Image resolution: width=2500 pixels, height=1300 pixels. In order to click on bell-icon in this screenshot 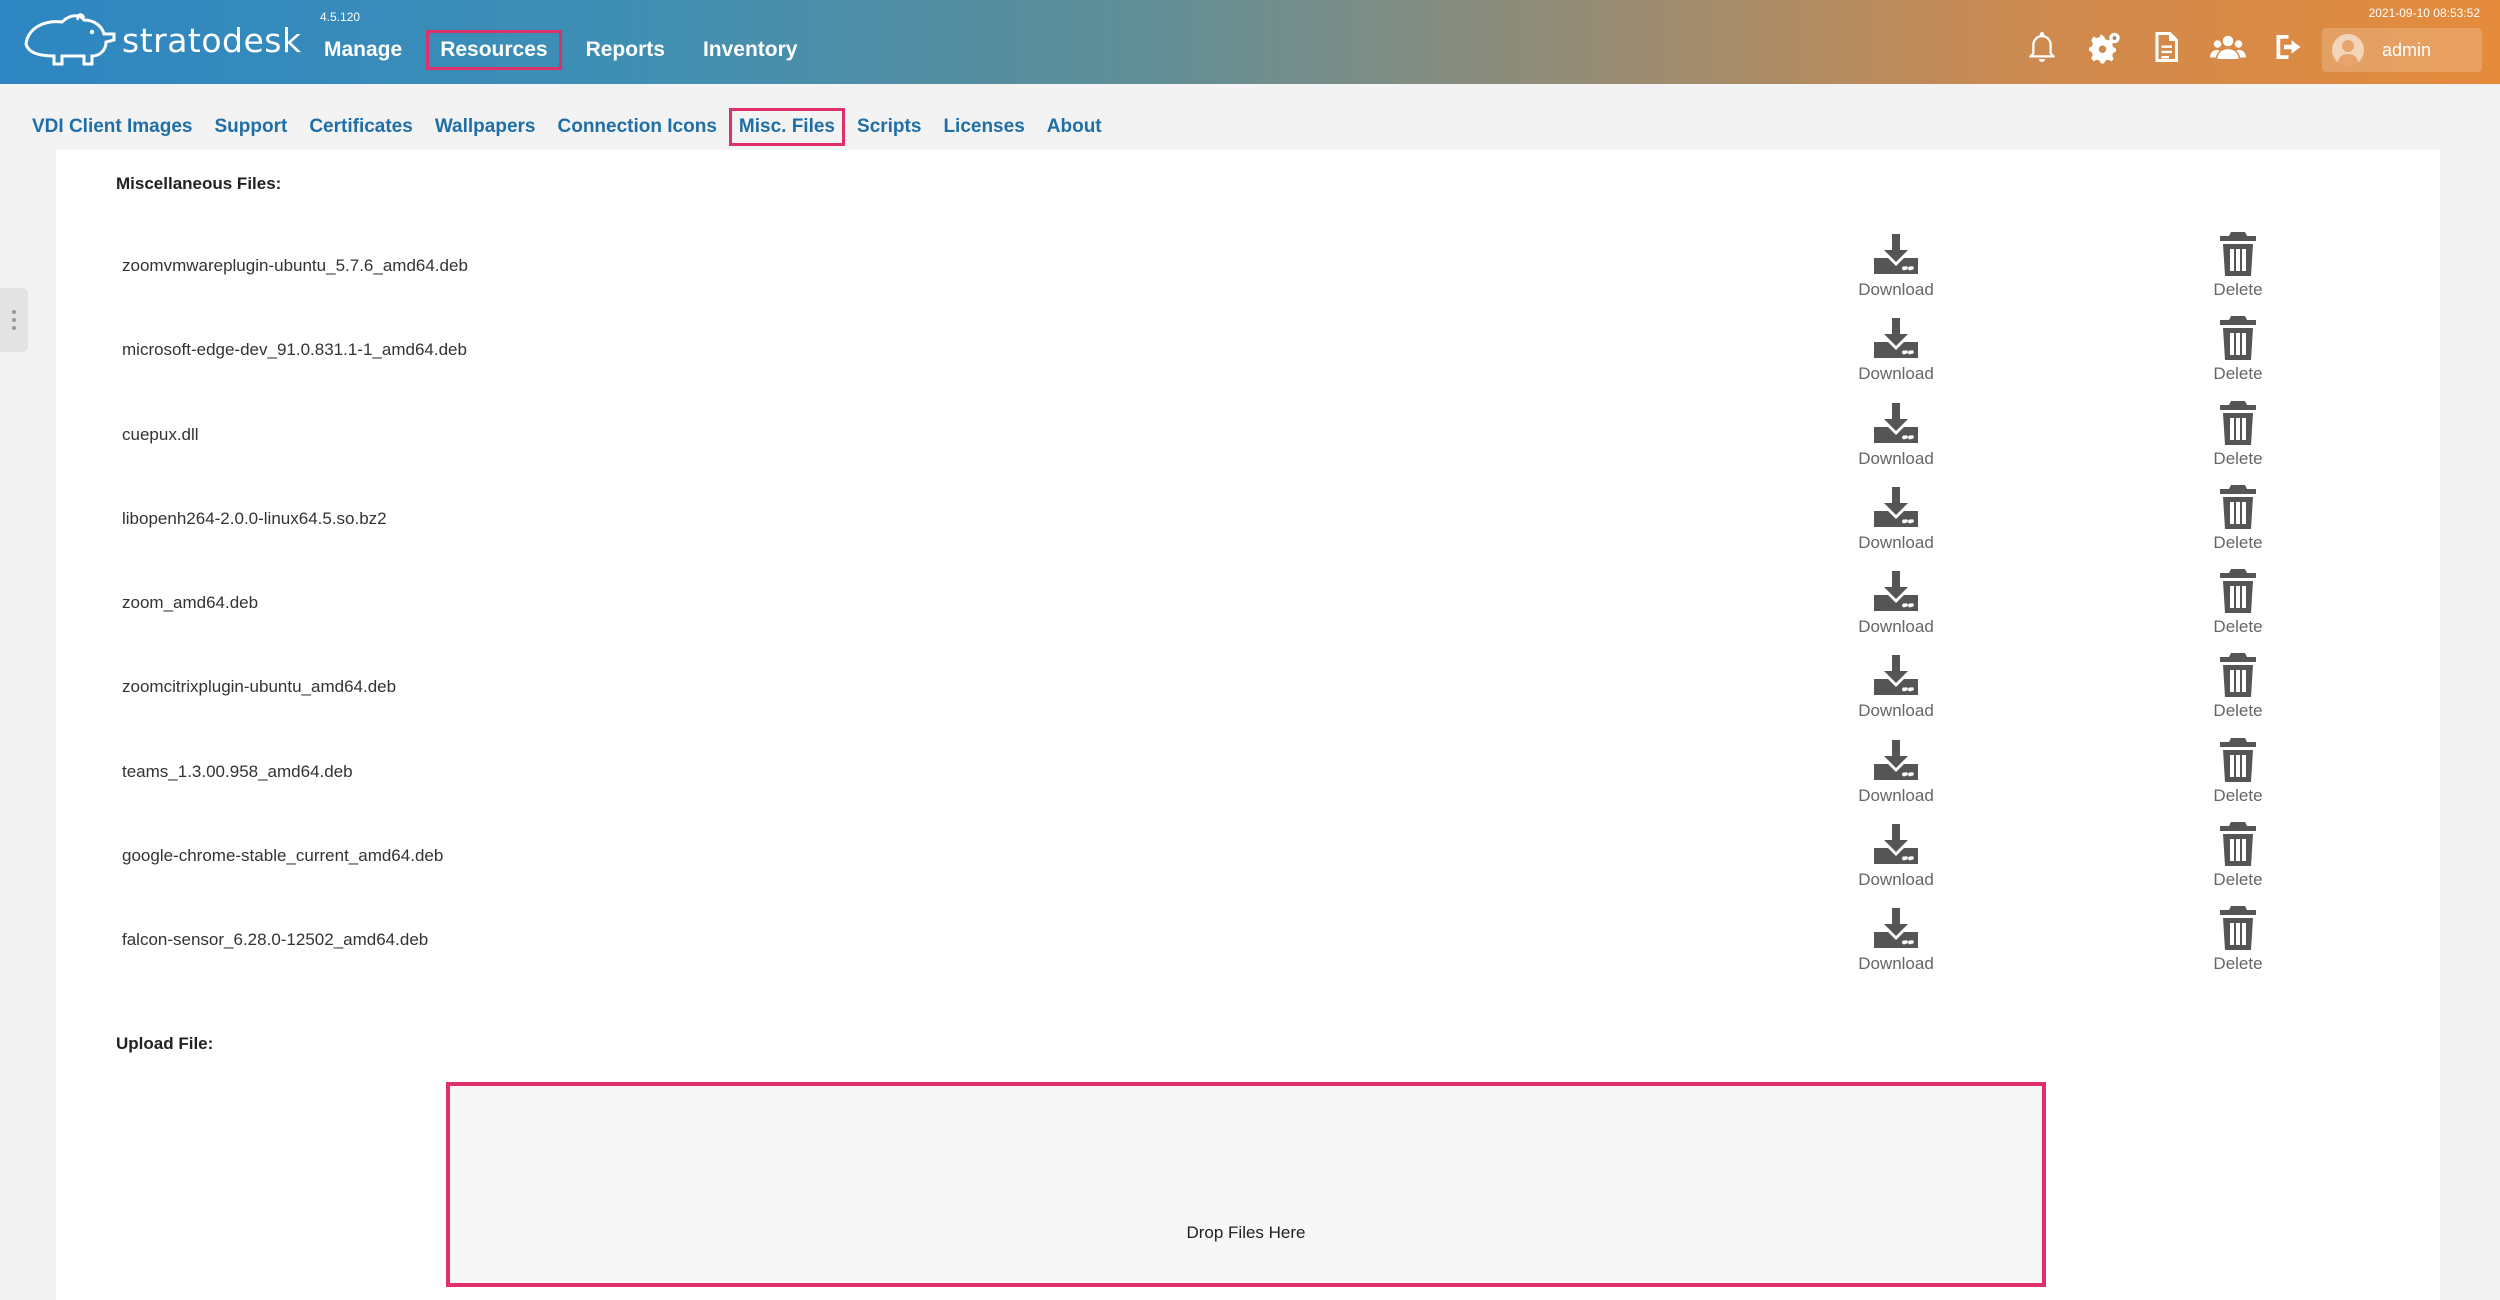, I will do `click(2042, 47)`.